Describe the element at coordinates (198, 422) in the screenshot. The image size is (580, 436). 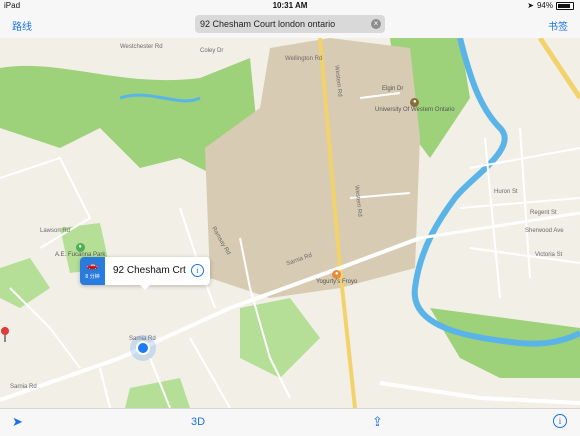
I see `3d-button: 3D` at that location.